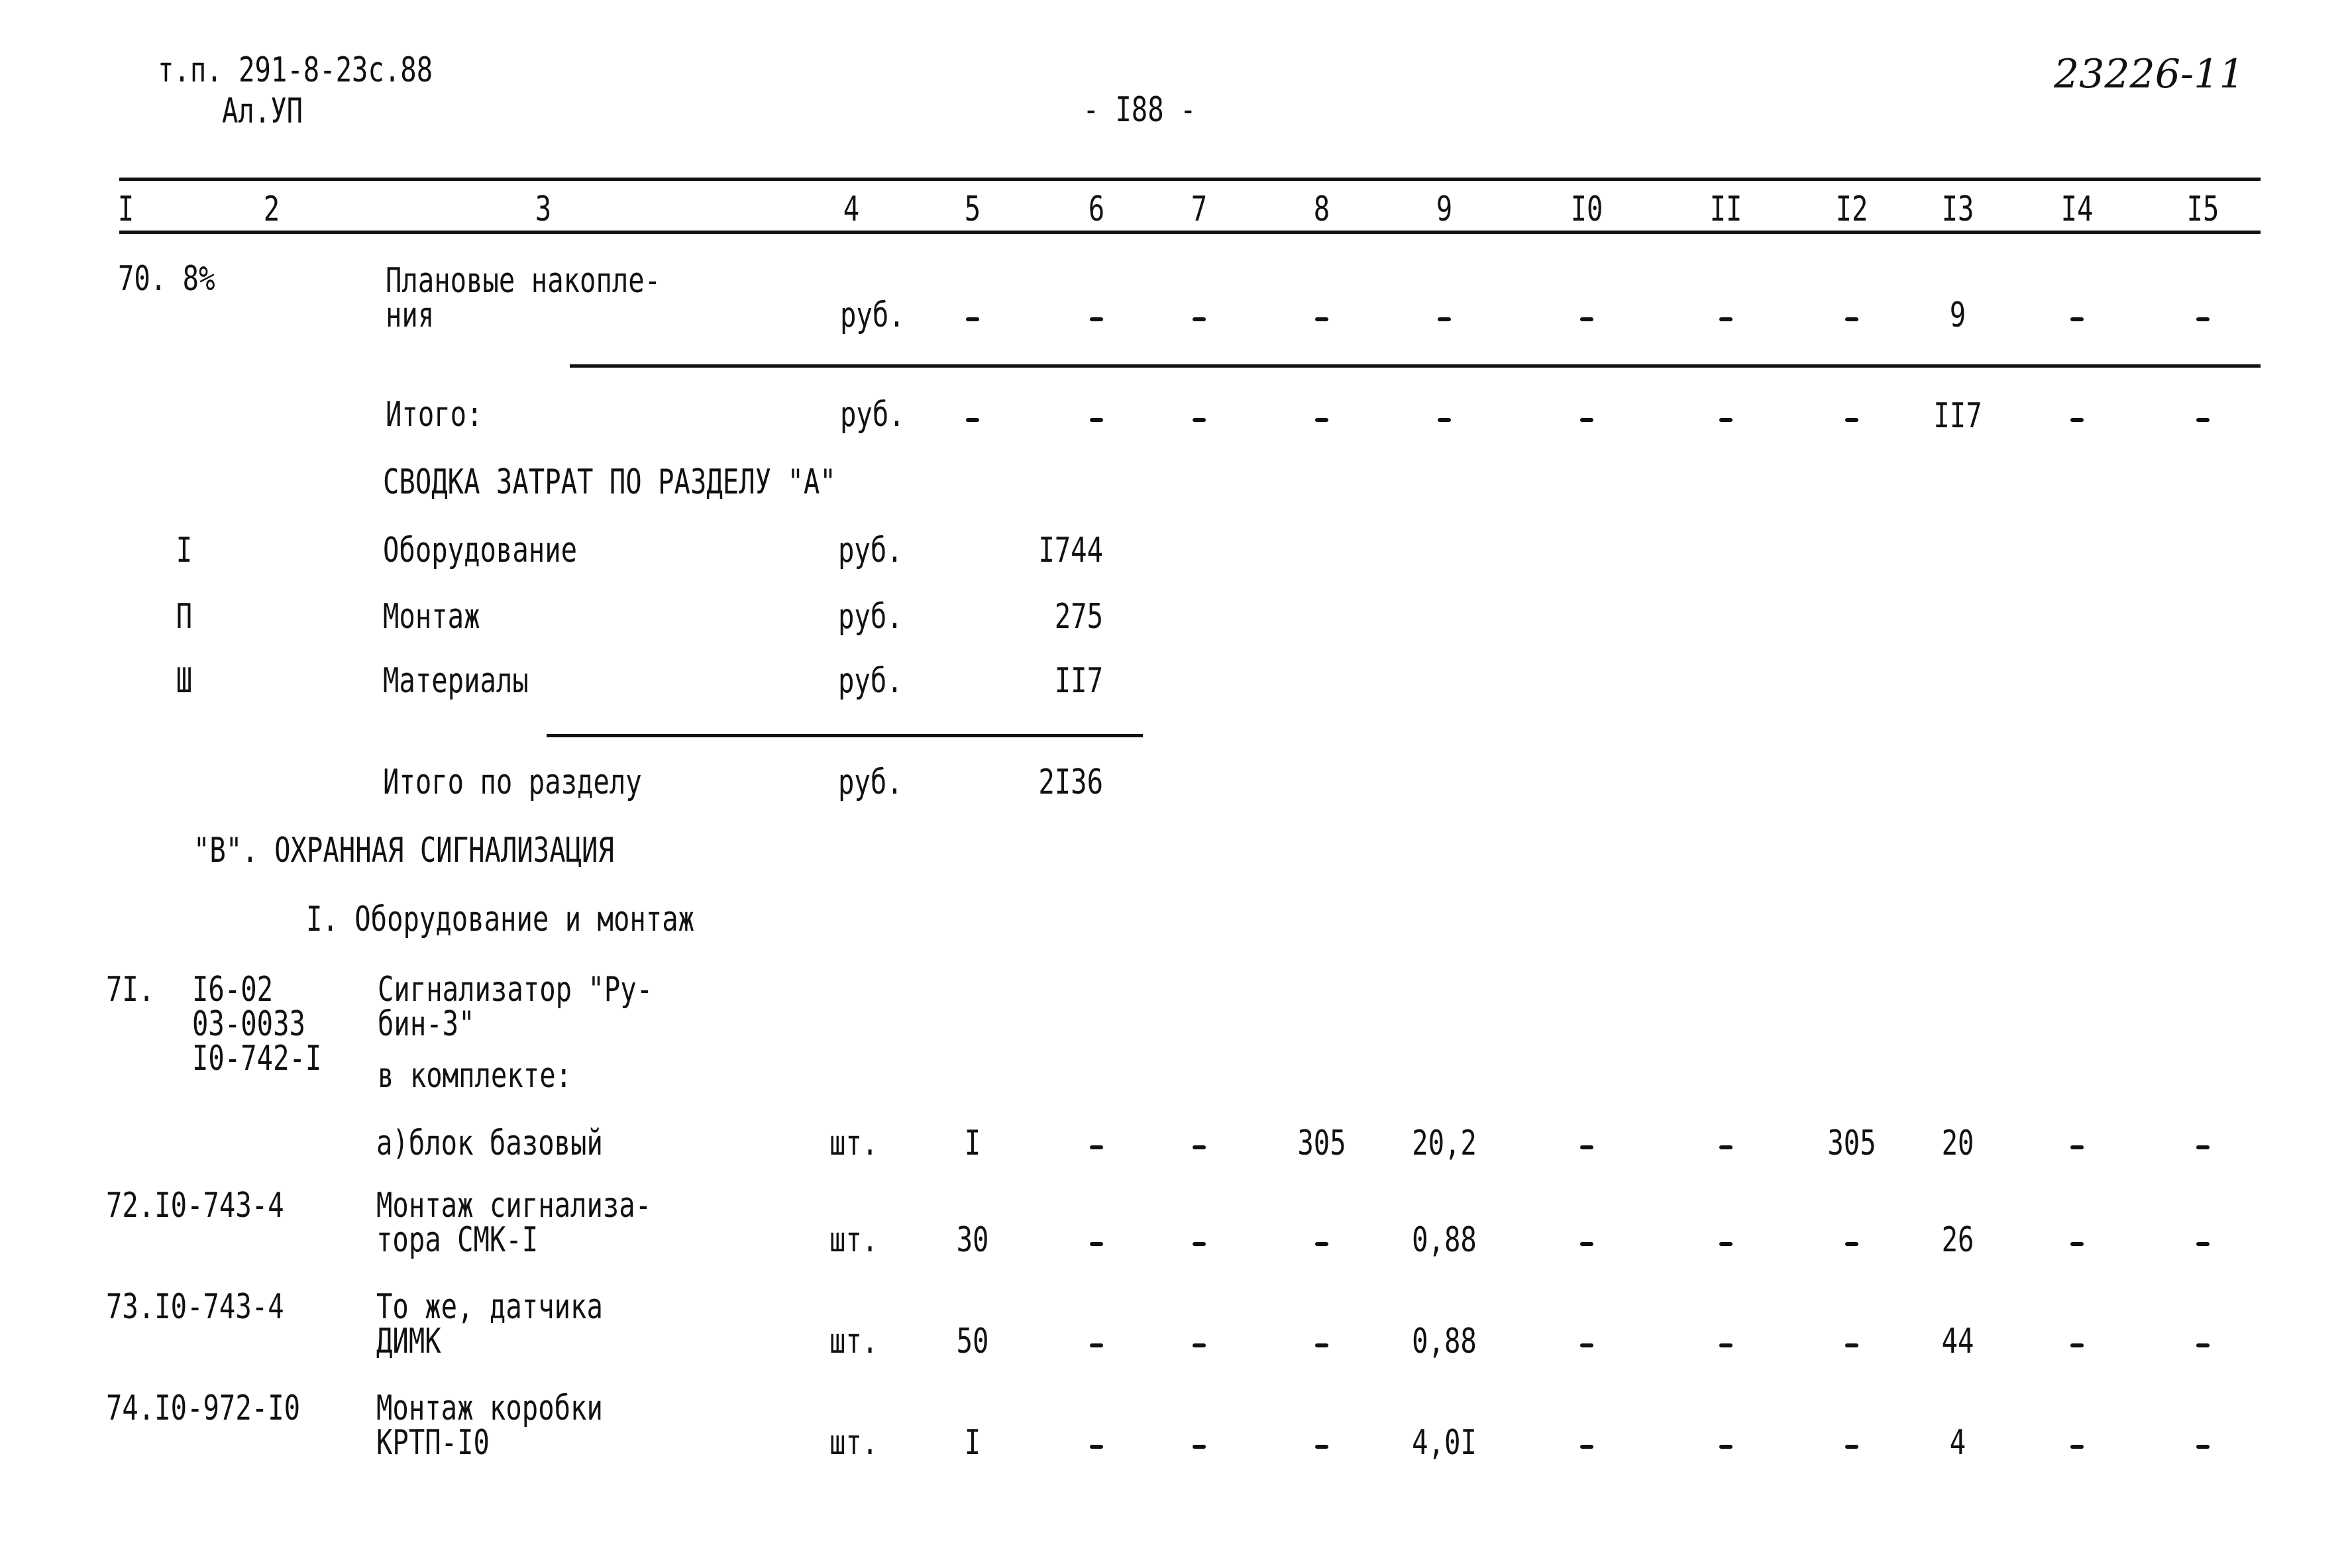 This screenshot has width=2348, height=1568. Describe the element at coordinates (851, 209) in the screenshot. I see `column-header-4: 4` at that location.